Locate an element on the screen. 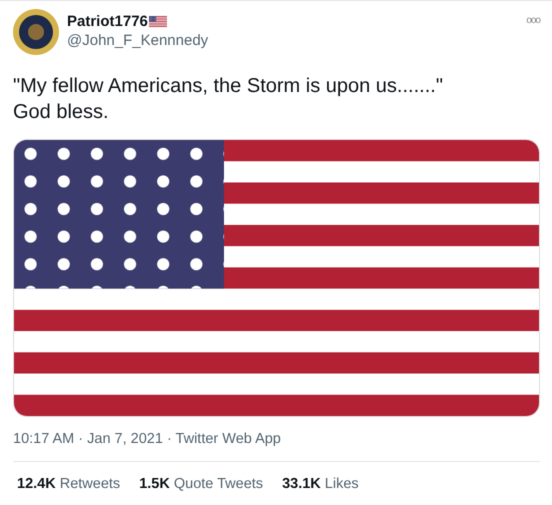 The image size is (552, 505). tweet-text: "My fellow Americans, the Storm is upon us......." is located at coordinates (228, 86).